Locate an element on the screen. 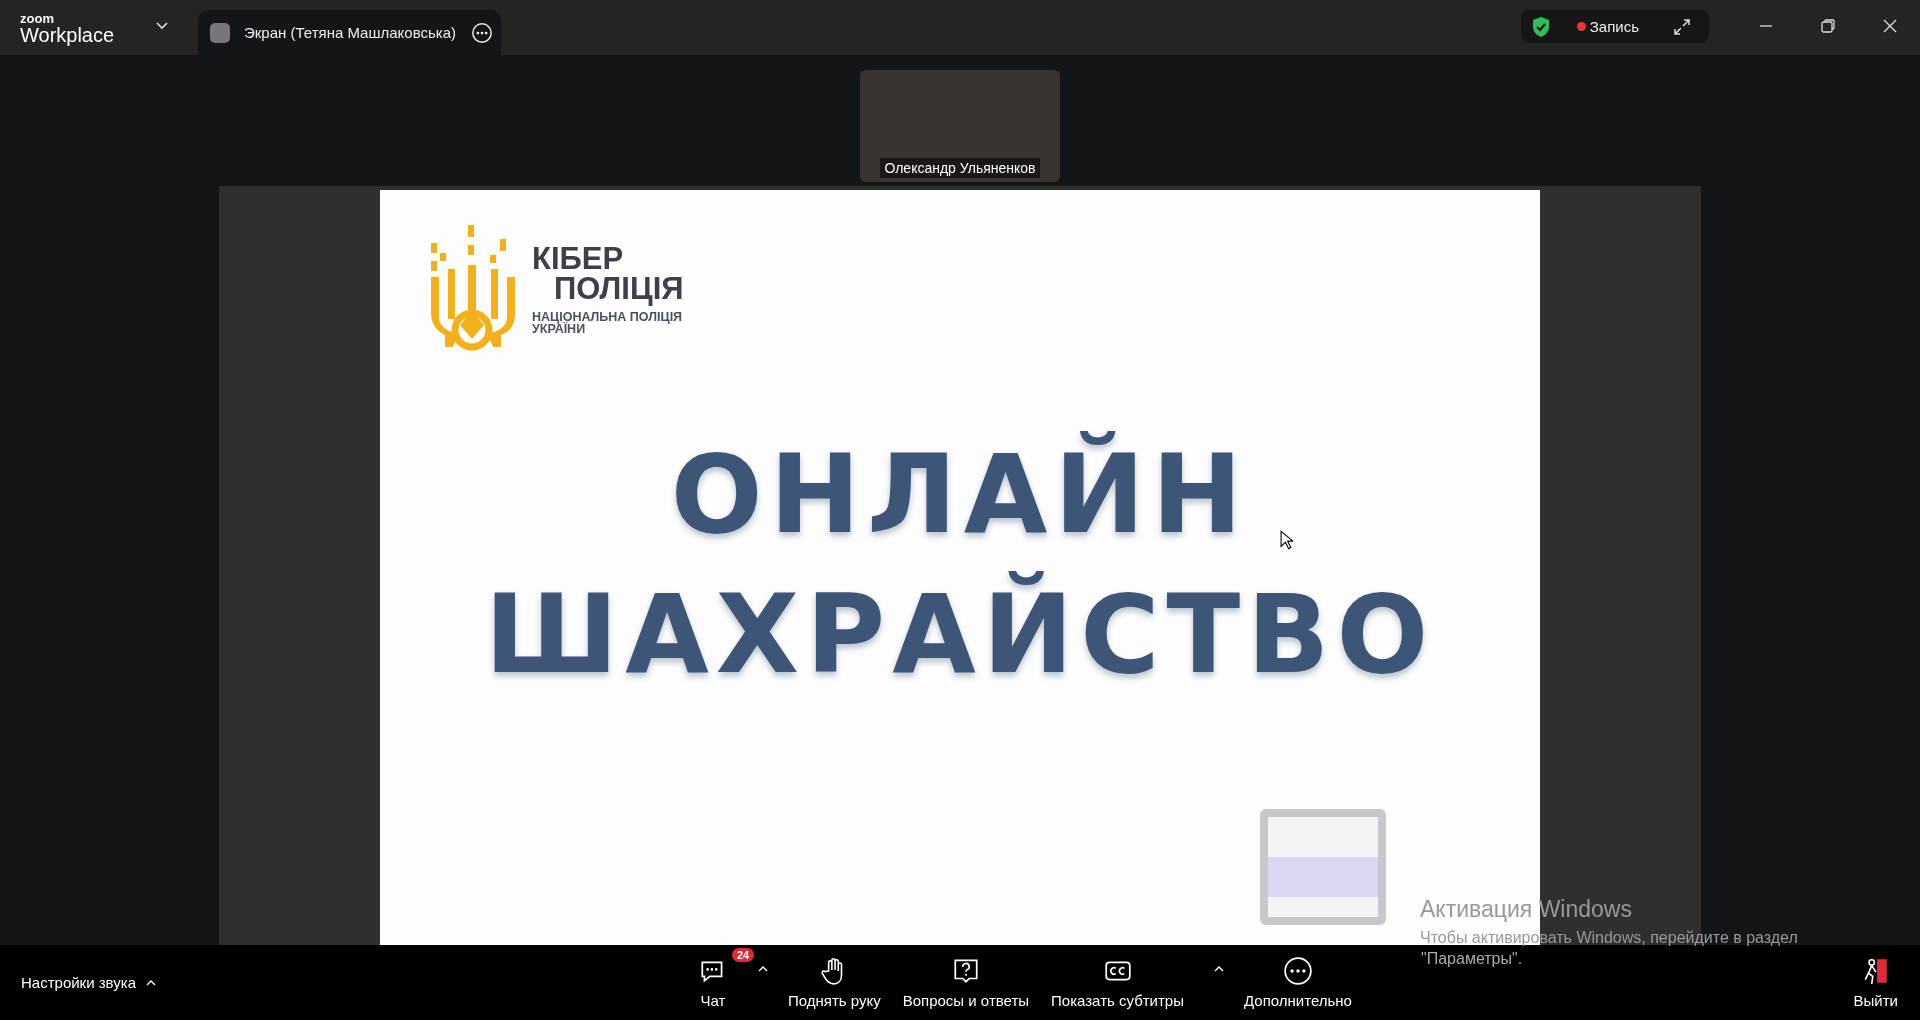  share-tab: Экран (Тетяна Машлаковська) is located at coordinates (349, 32).